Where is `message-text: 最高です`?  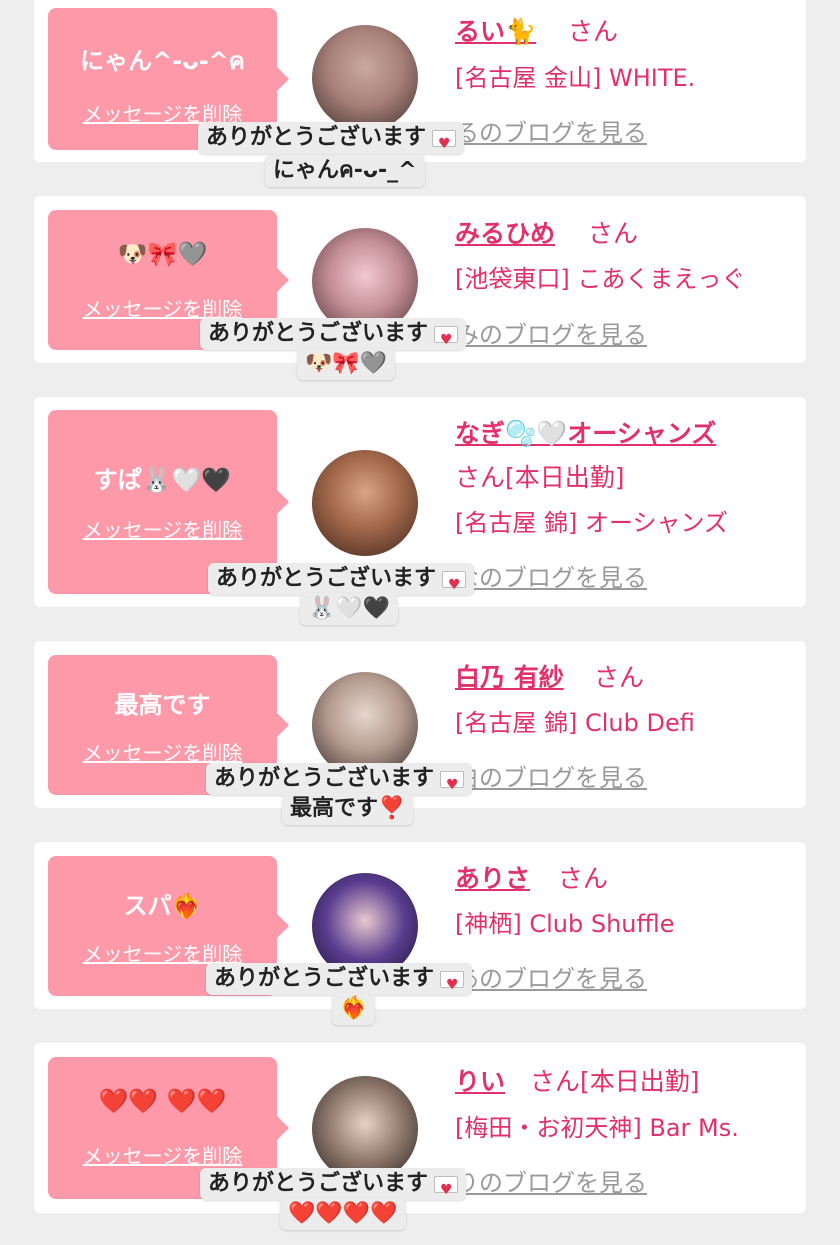
message-text: 最高です is located at coordinates (162, 705).